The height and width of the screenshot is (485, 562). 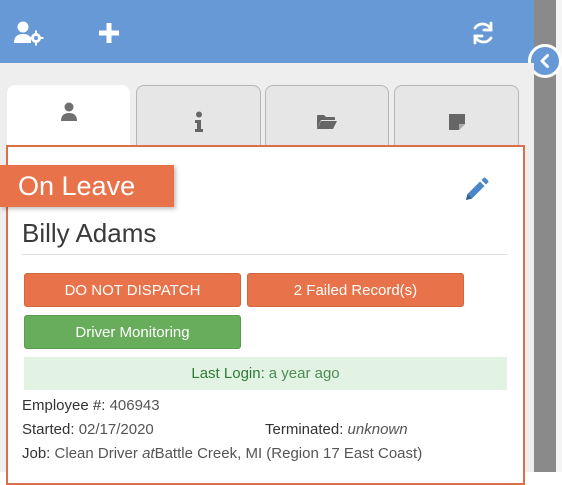 I want to click on terminated-label: Terminated:, so click(x=304, y=429).